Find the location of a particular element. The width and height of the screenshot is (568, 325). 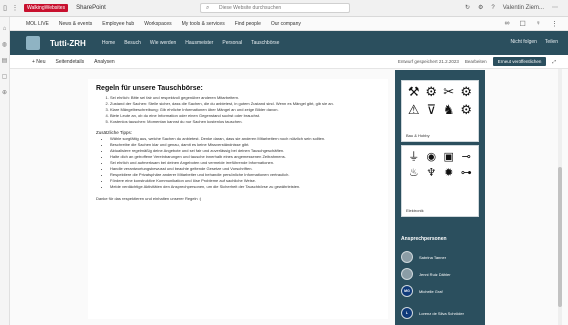

follow-button: Nicht folgen is located at coordinates (524, 42).